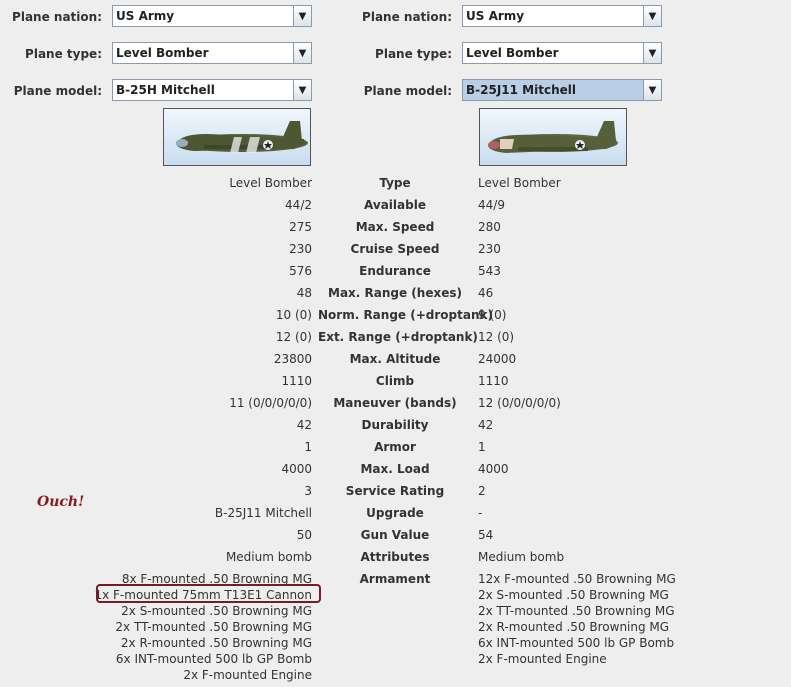  Describe the element at coordinates (63, 54) in the screenshot. I see `left-type-label: Plane type:` at that location.